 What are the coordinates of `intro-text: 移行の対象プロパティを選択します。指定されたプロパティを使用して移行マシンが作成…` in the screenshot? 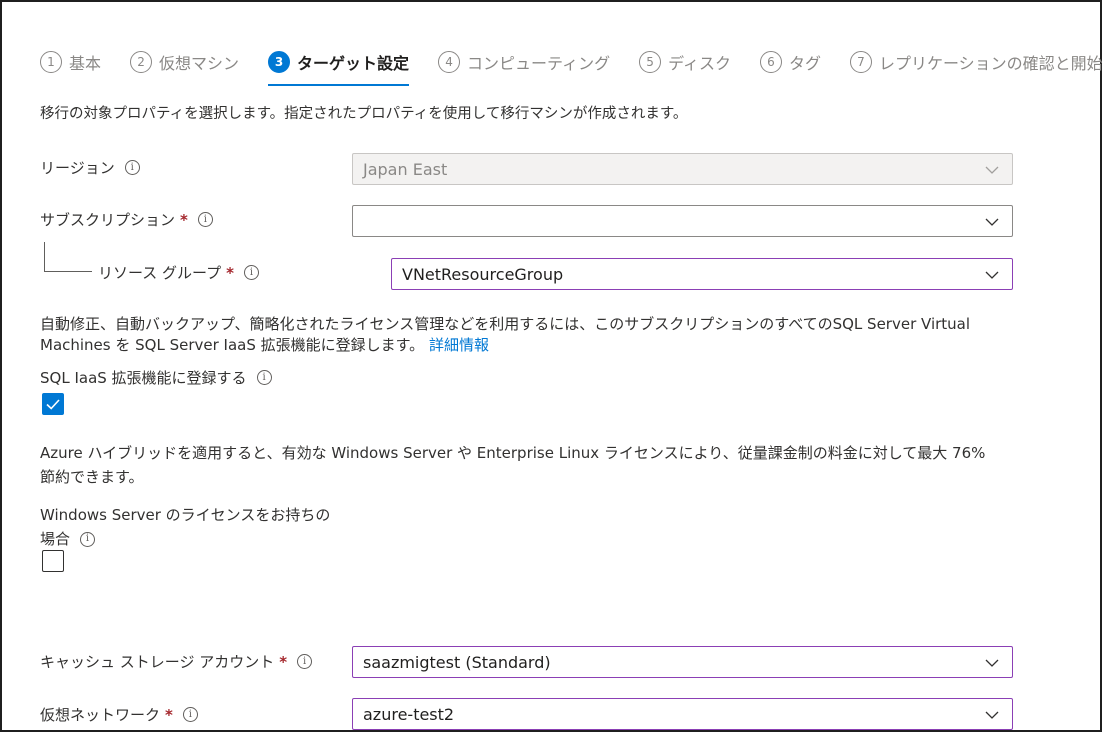 It's located at (364, 114).